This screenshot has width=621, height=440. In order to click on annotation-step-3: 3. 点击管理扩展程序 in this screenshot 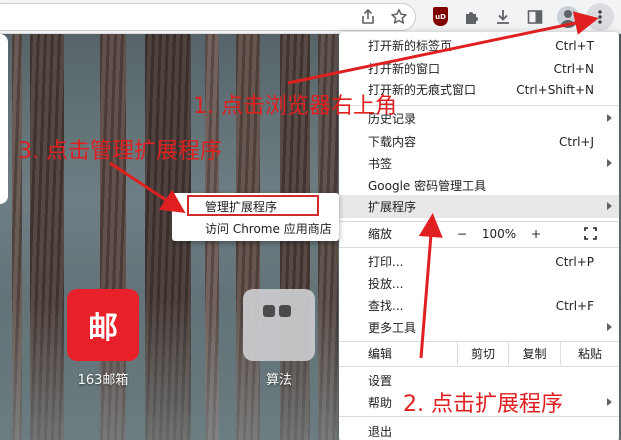, I will do `click(120, 151)`.